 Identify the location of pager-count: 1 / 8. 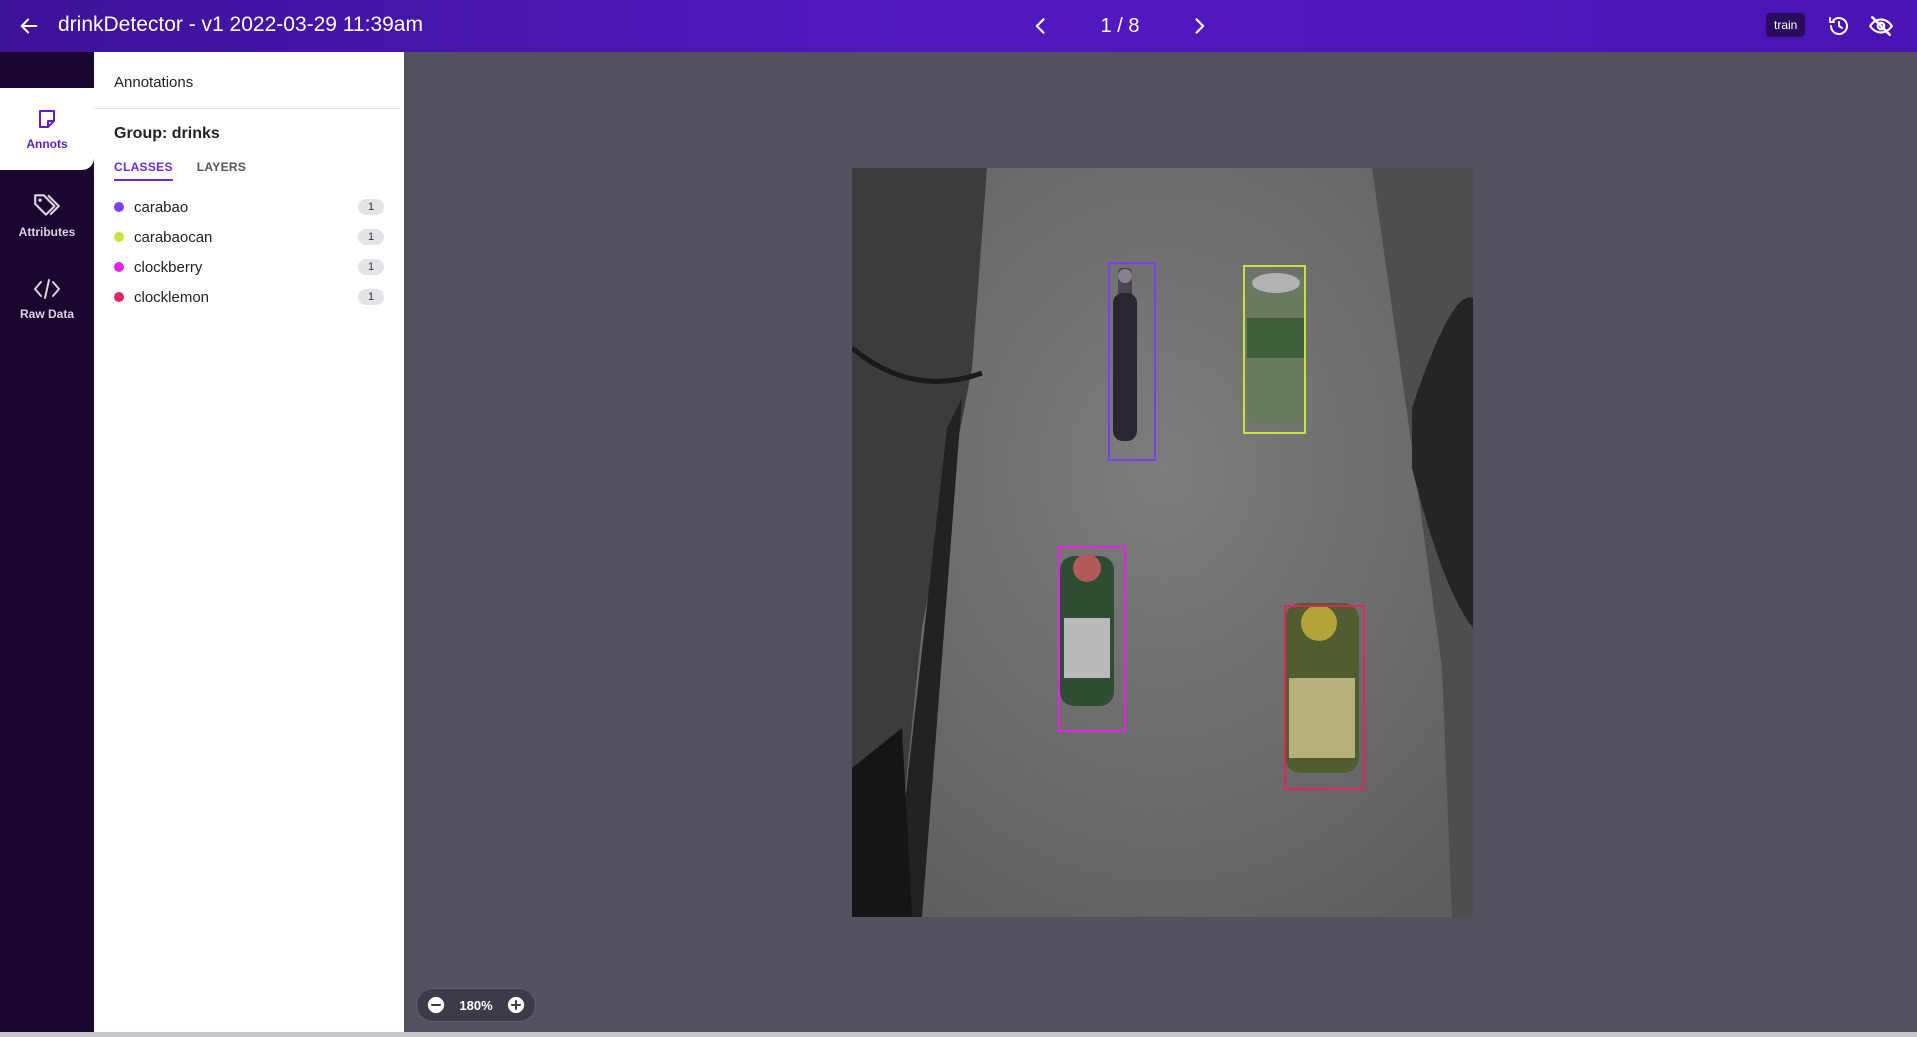
(1120, 25).